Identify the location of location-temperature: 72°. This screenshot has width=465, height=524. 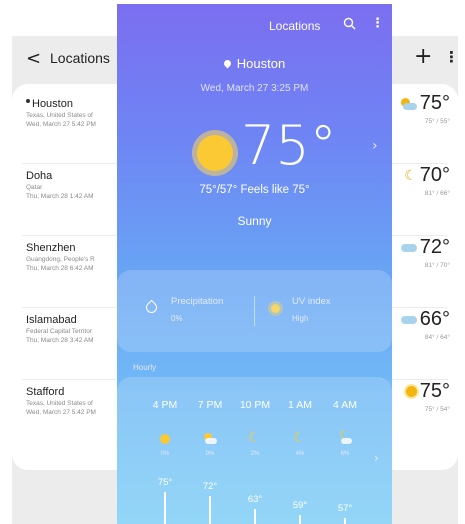
(425, 247).